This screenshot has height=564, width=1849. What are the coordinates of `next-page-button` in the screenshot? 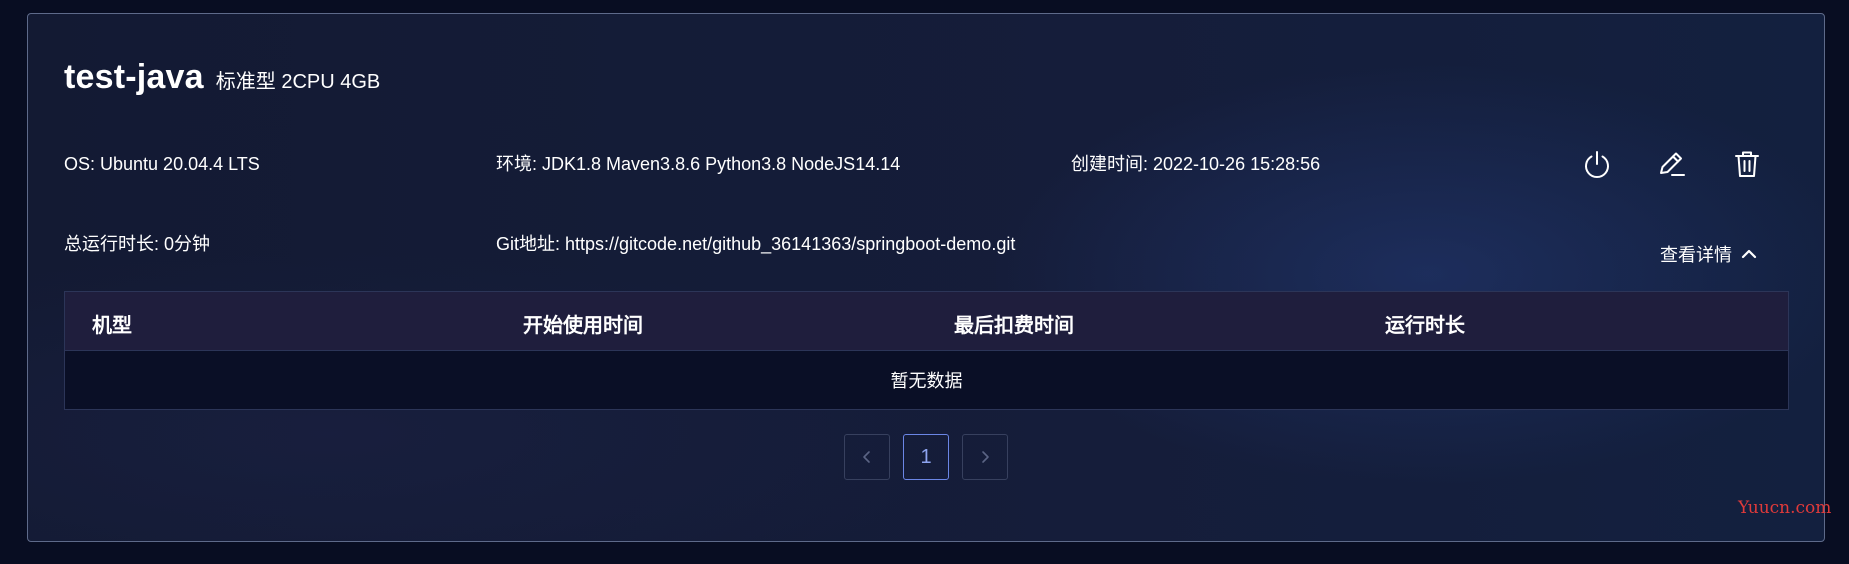 It's located at (985, 457).